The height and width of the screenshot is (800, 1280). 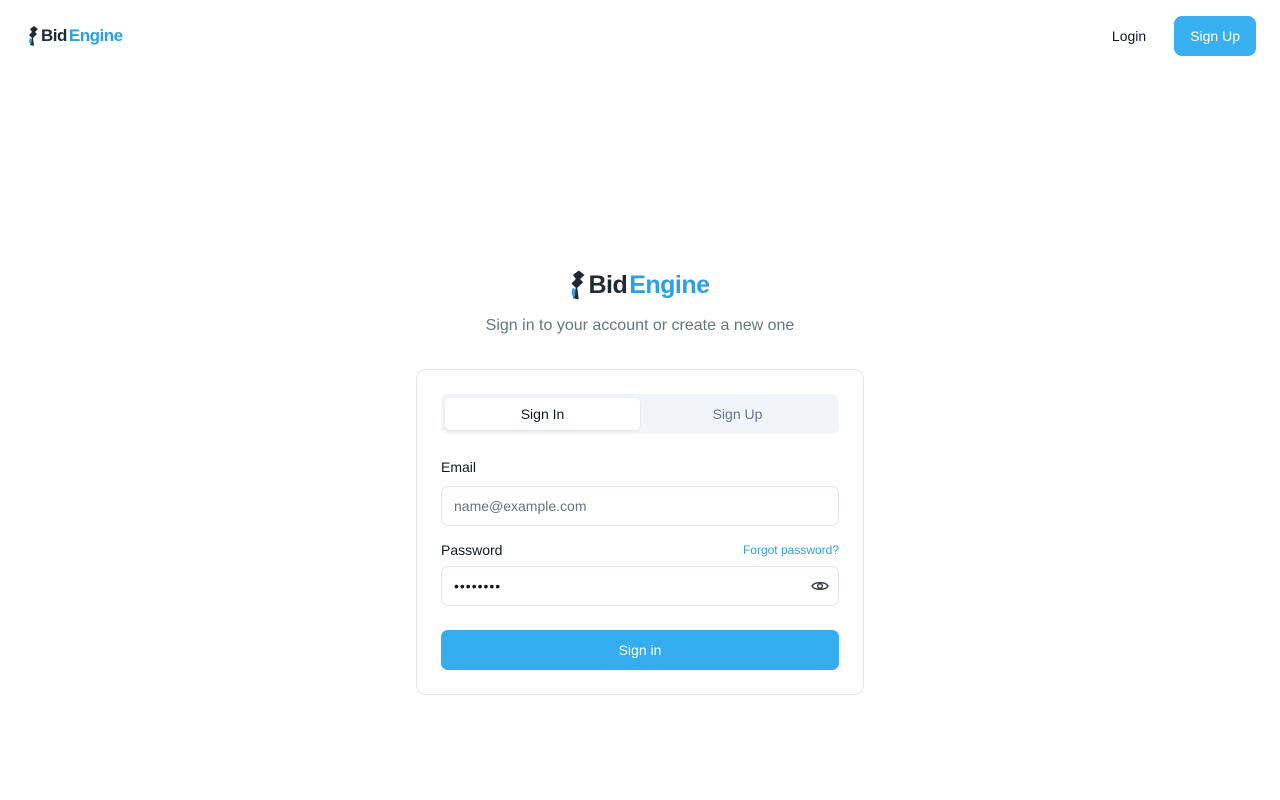 What do you see at coordinates (820, 586) in the screenshot?
I see `eye-icon` at bounding box center [820, 586].